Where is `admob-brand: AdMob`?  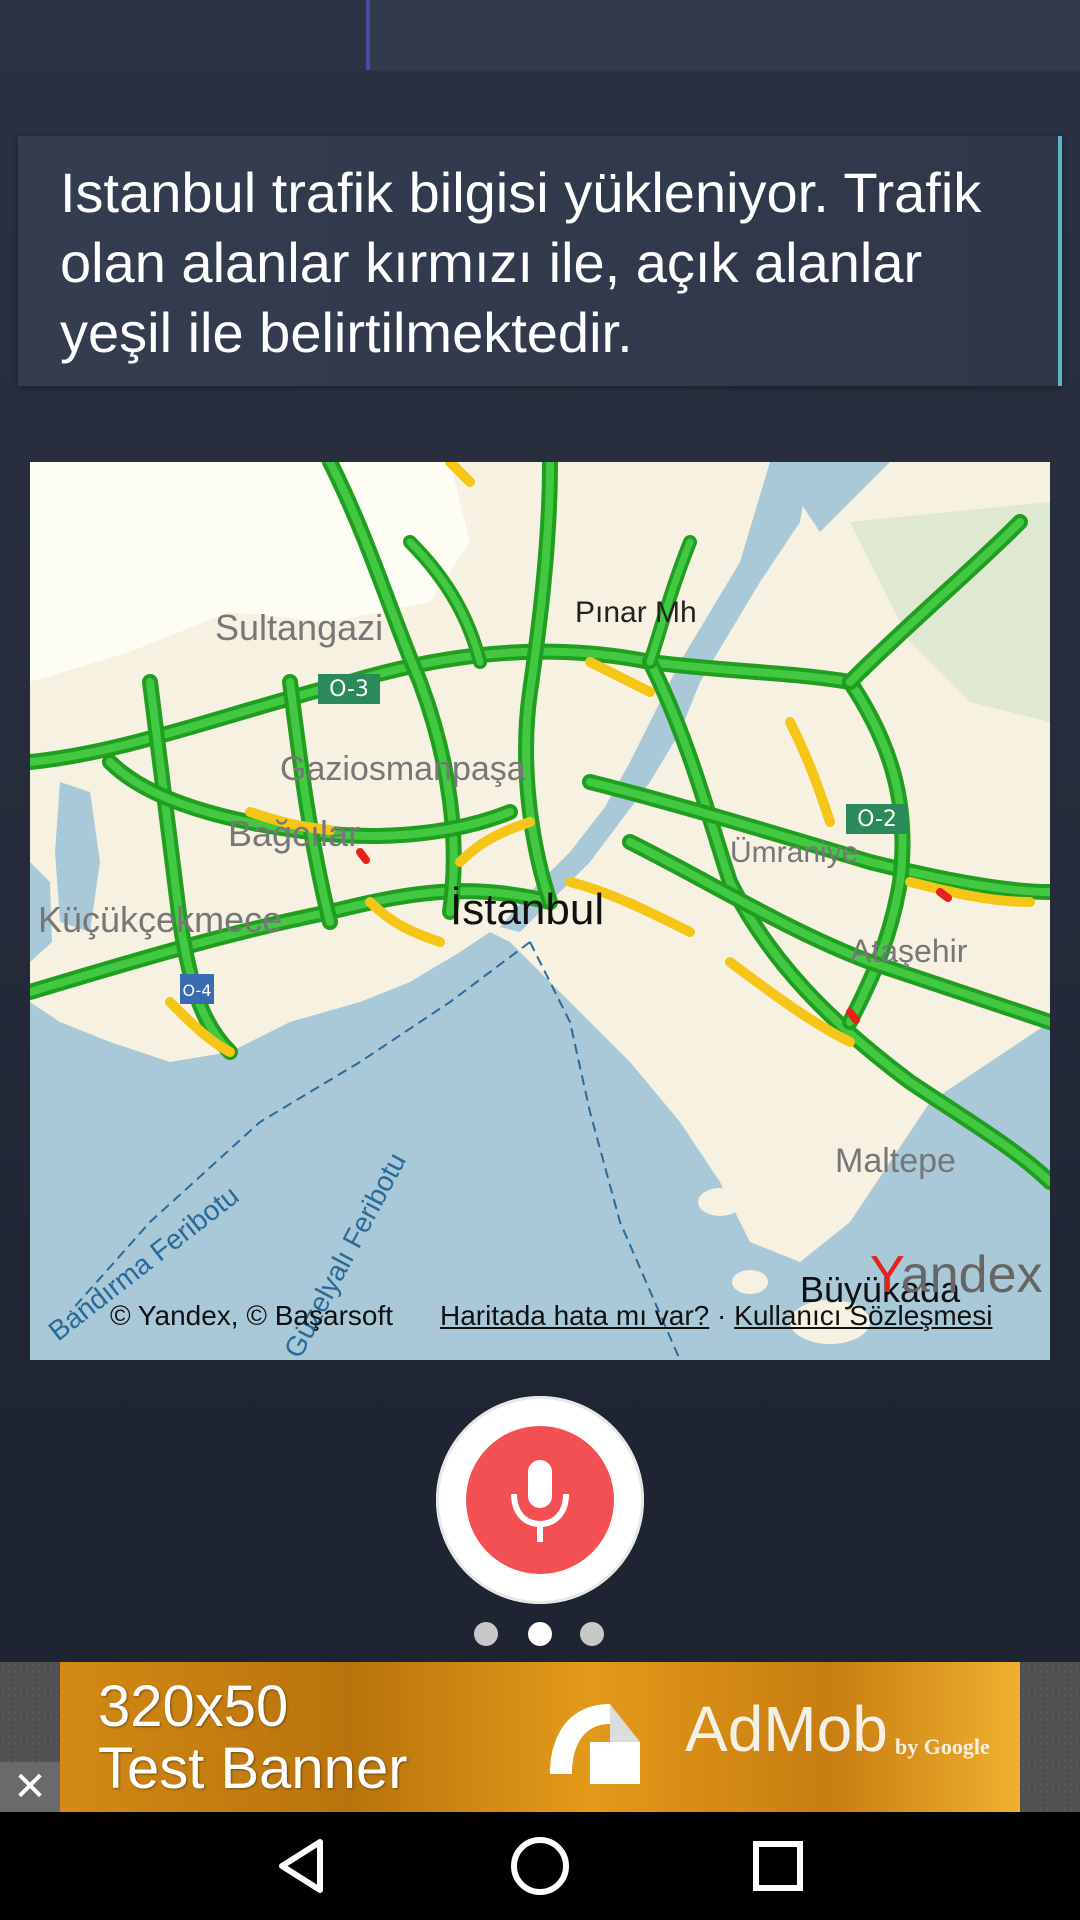 admob-brand: AdMob is located at coordinates (786, 1729).